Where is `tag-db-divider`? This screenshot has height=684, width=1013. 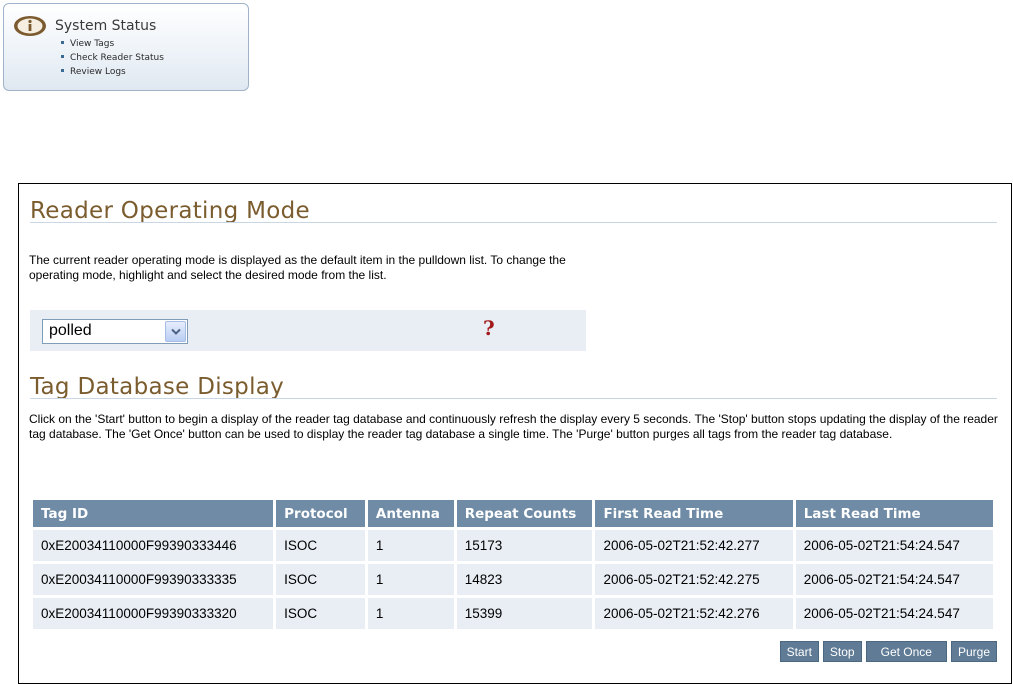 tag-db-divider is located at coordinates (513, 398).